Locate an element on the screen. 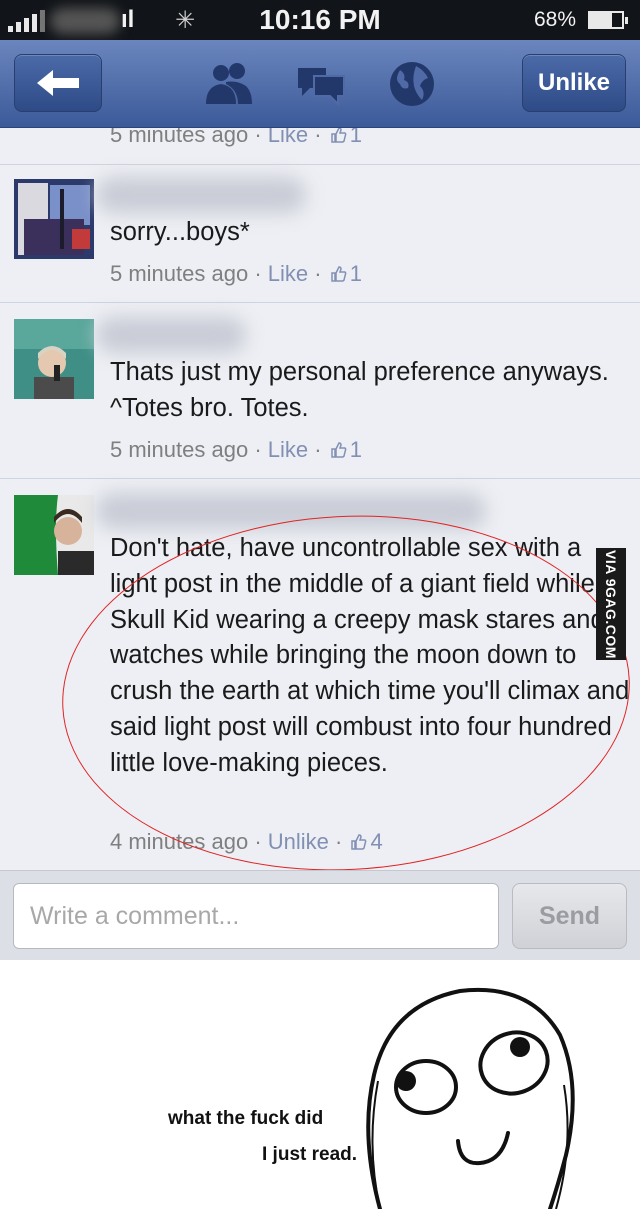 This screenshot has height=1209, width=640. unlike-button: Unlike is located at coordinates (574, 83).